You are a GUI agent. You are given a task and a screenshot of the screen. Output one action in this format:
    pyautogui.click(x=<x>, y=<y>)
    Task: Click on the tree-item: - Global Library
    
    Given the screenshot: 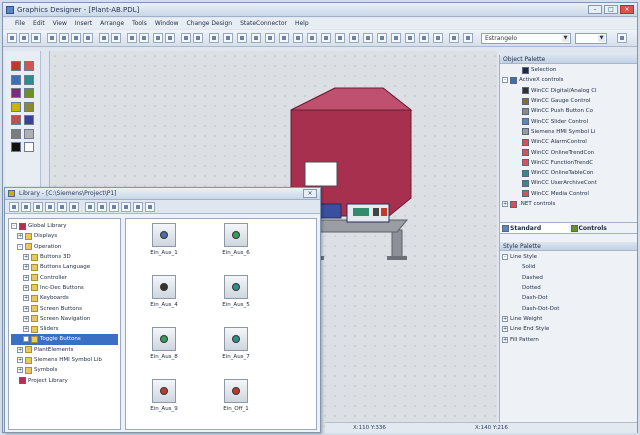 What is the action you would take?
    pyautogui.click(x=64, y=226)
    